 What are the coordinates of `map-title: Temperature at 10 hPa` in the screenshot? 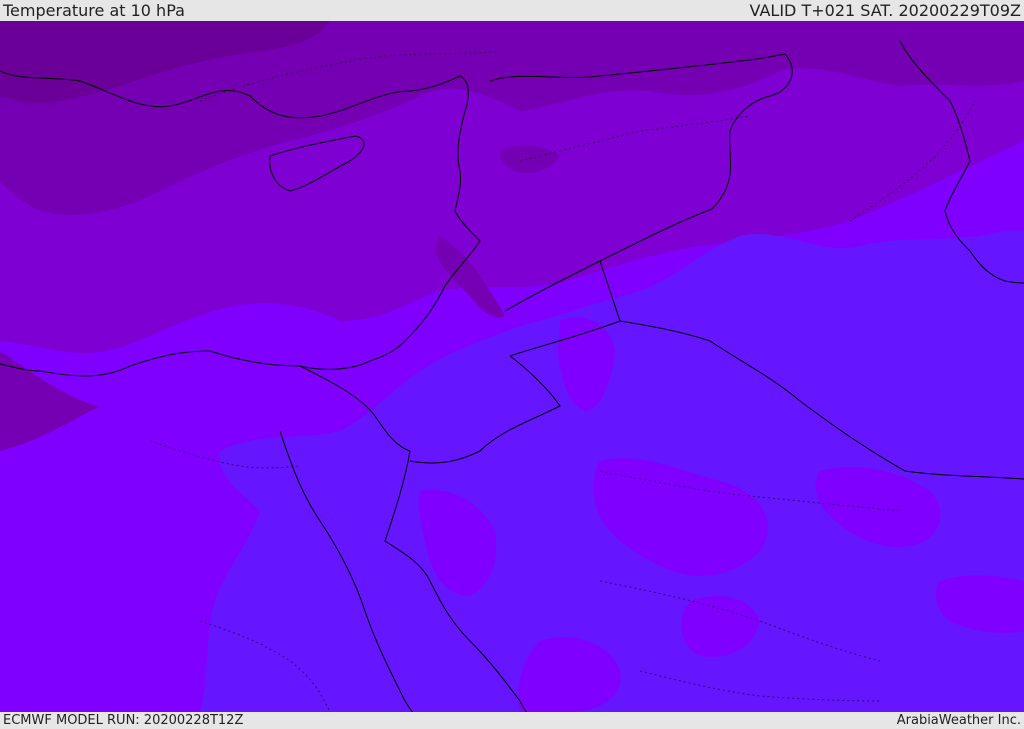 It's located at (94, 10).